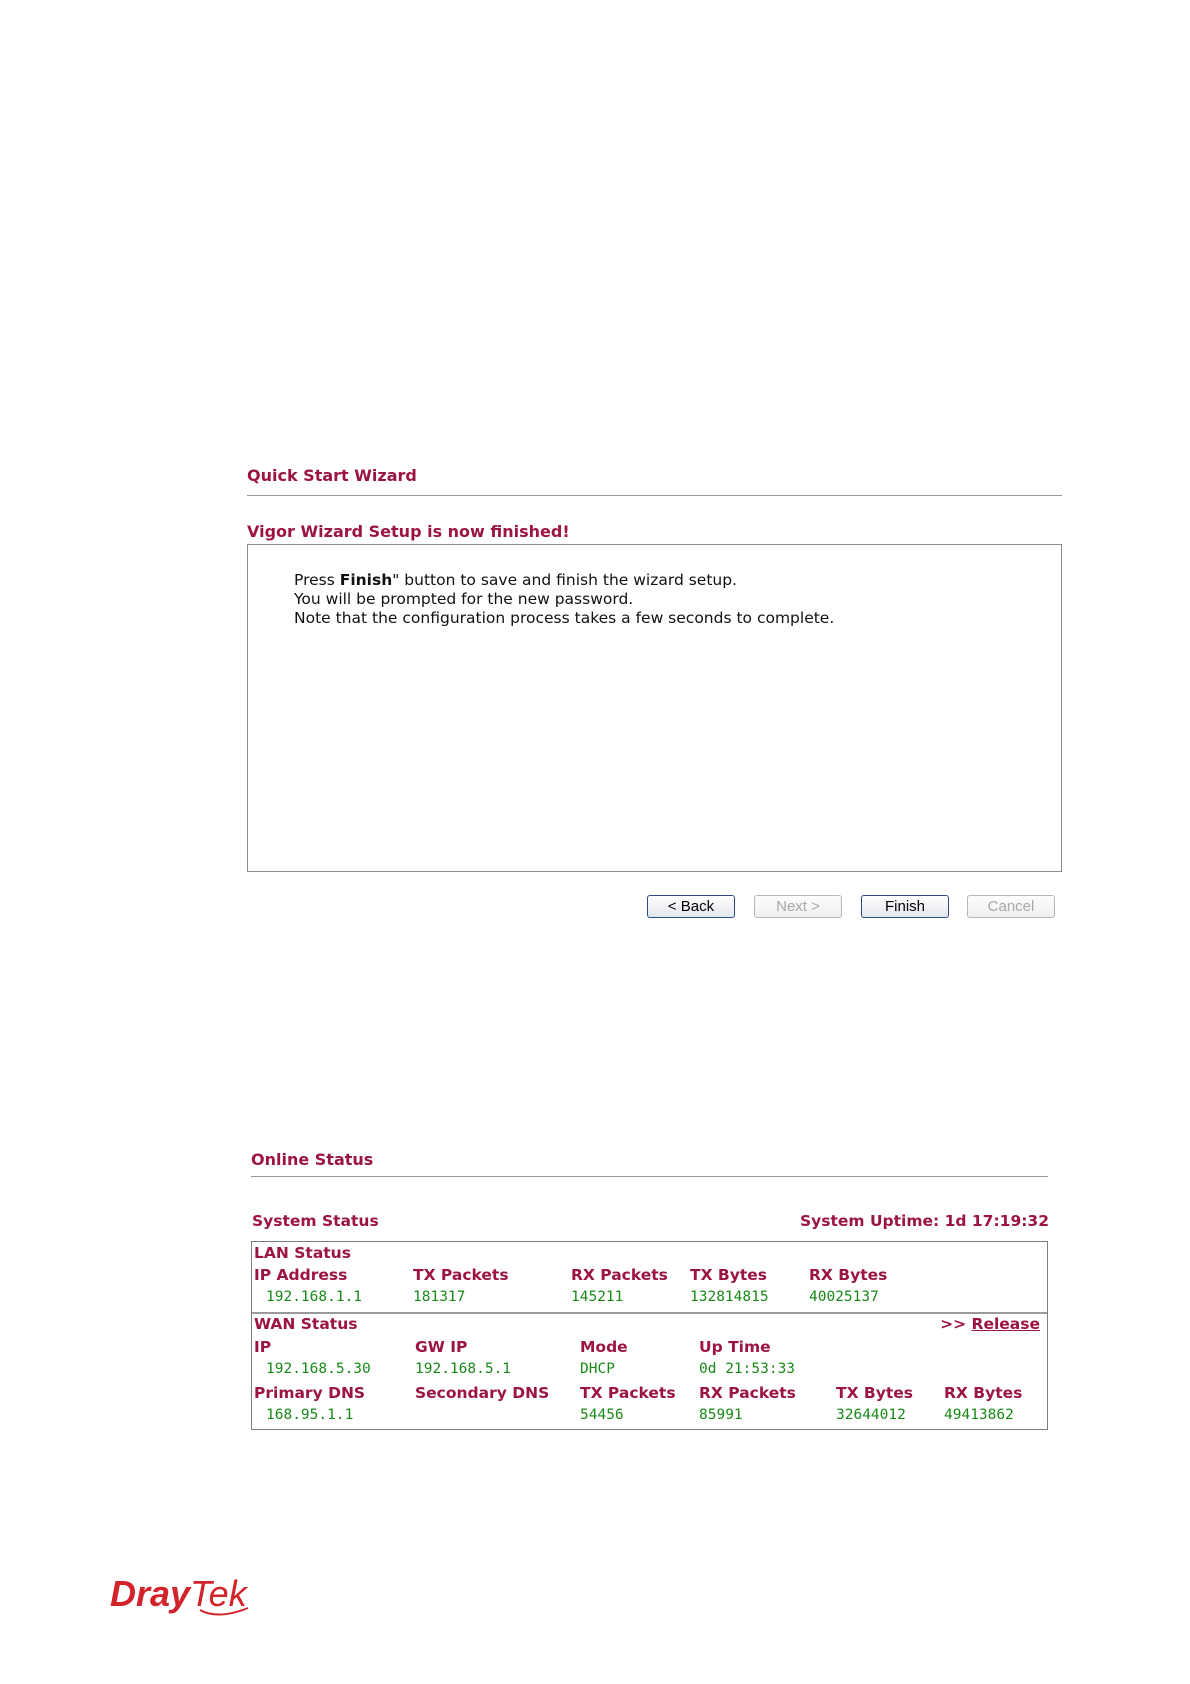 The height and width of the screenshot is (1684, 1190). I want to click on wan-header-primary-dns: Primary DNS, so click(310, 1393).